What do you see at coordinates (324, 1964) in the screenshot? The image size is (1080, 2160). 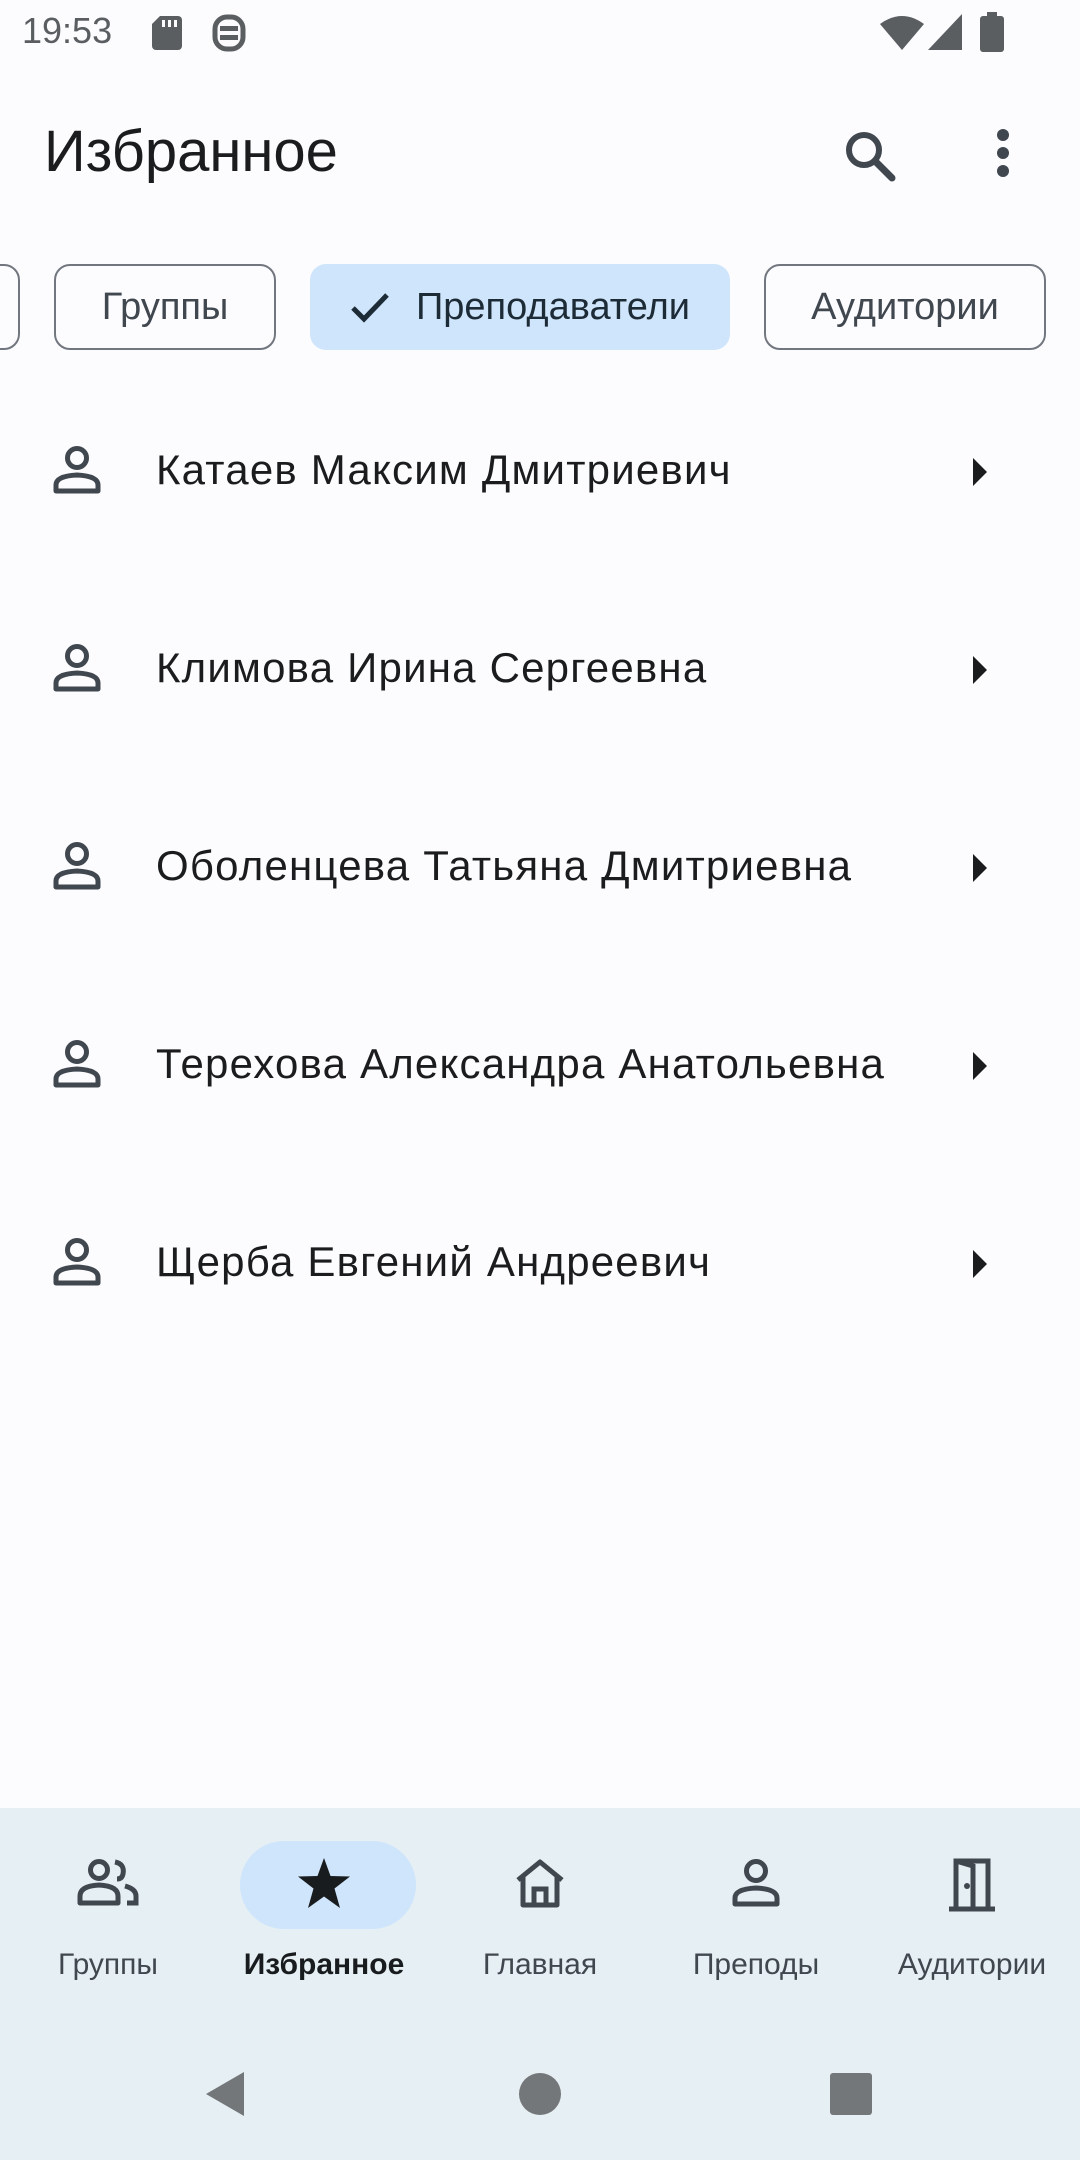 I see `nav-label: Избранное` at bounding box center [324, 1964].